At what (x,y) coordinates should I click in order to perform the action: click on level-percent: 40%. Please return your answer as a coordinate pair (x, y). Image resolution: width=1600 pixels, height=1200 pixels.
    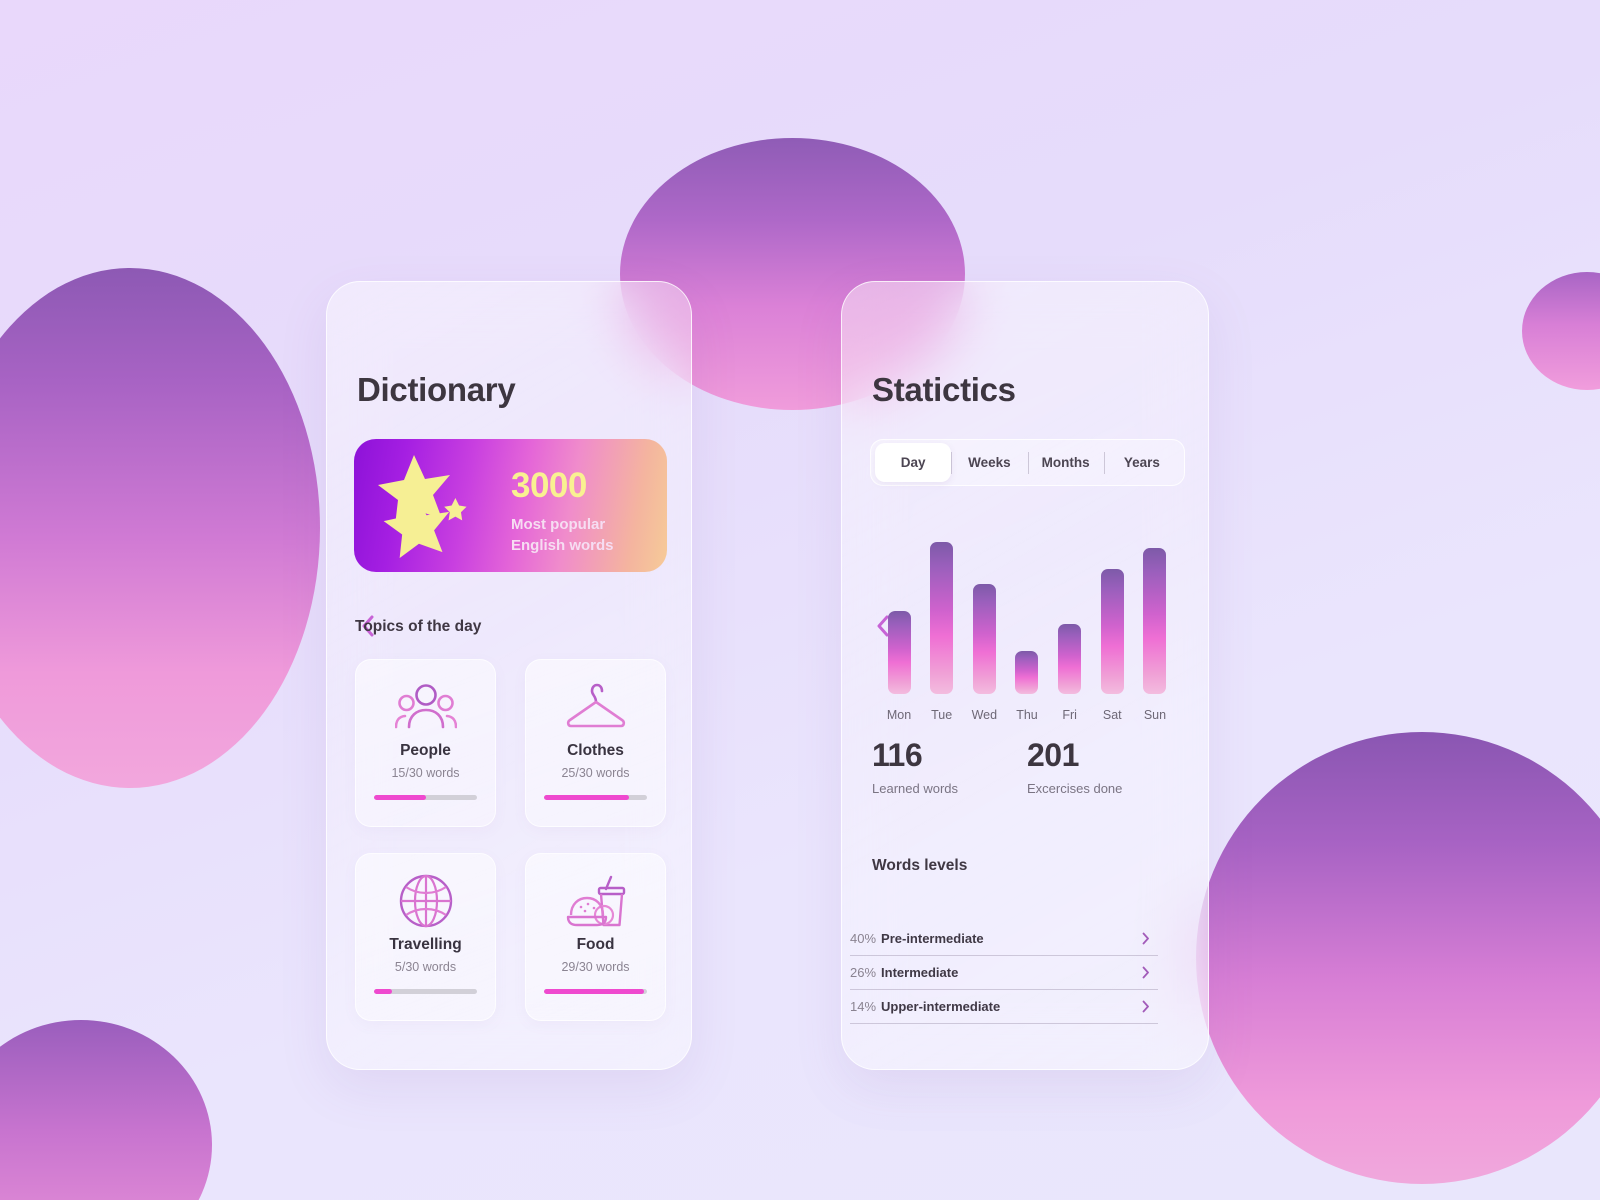
    Looking at the image, I should click on (863, 938).